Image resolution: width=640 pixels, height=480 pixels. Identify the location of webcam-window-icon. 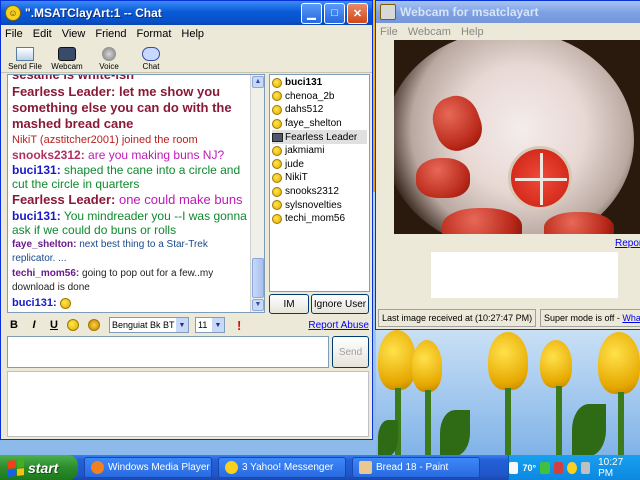
(388, 12).